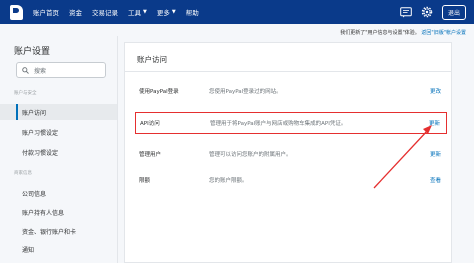 This screenshot has width=474, height=263. What do you see at coordinates (23, 173) in the screenshot?
I see `section-business-info: 商家信息` at bounding box center [23, 173].